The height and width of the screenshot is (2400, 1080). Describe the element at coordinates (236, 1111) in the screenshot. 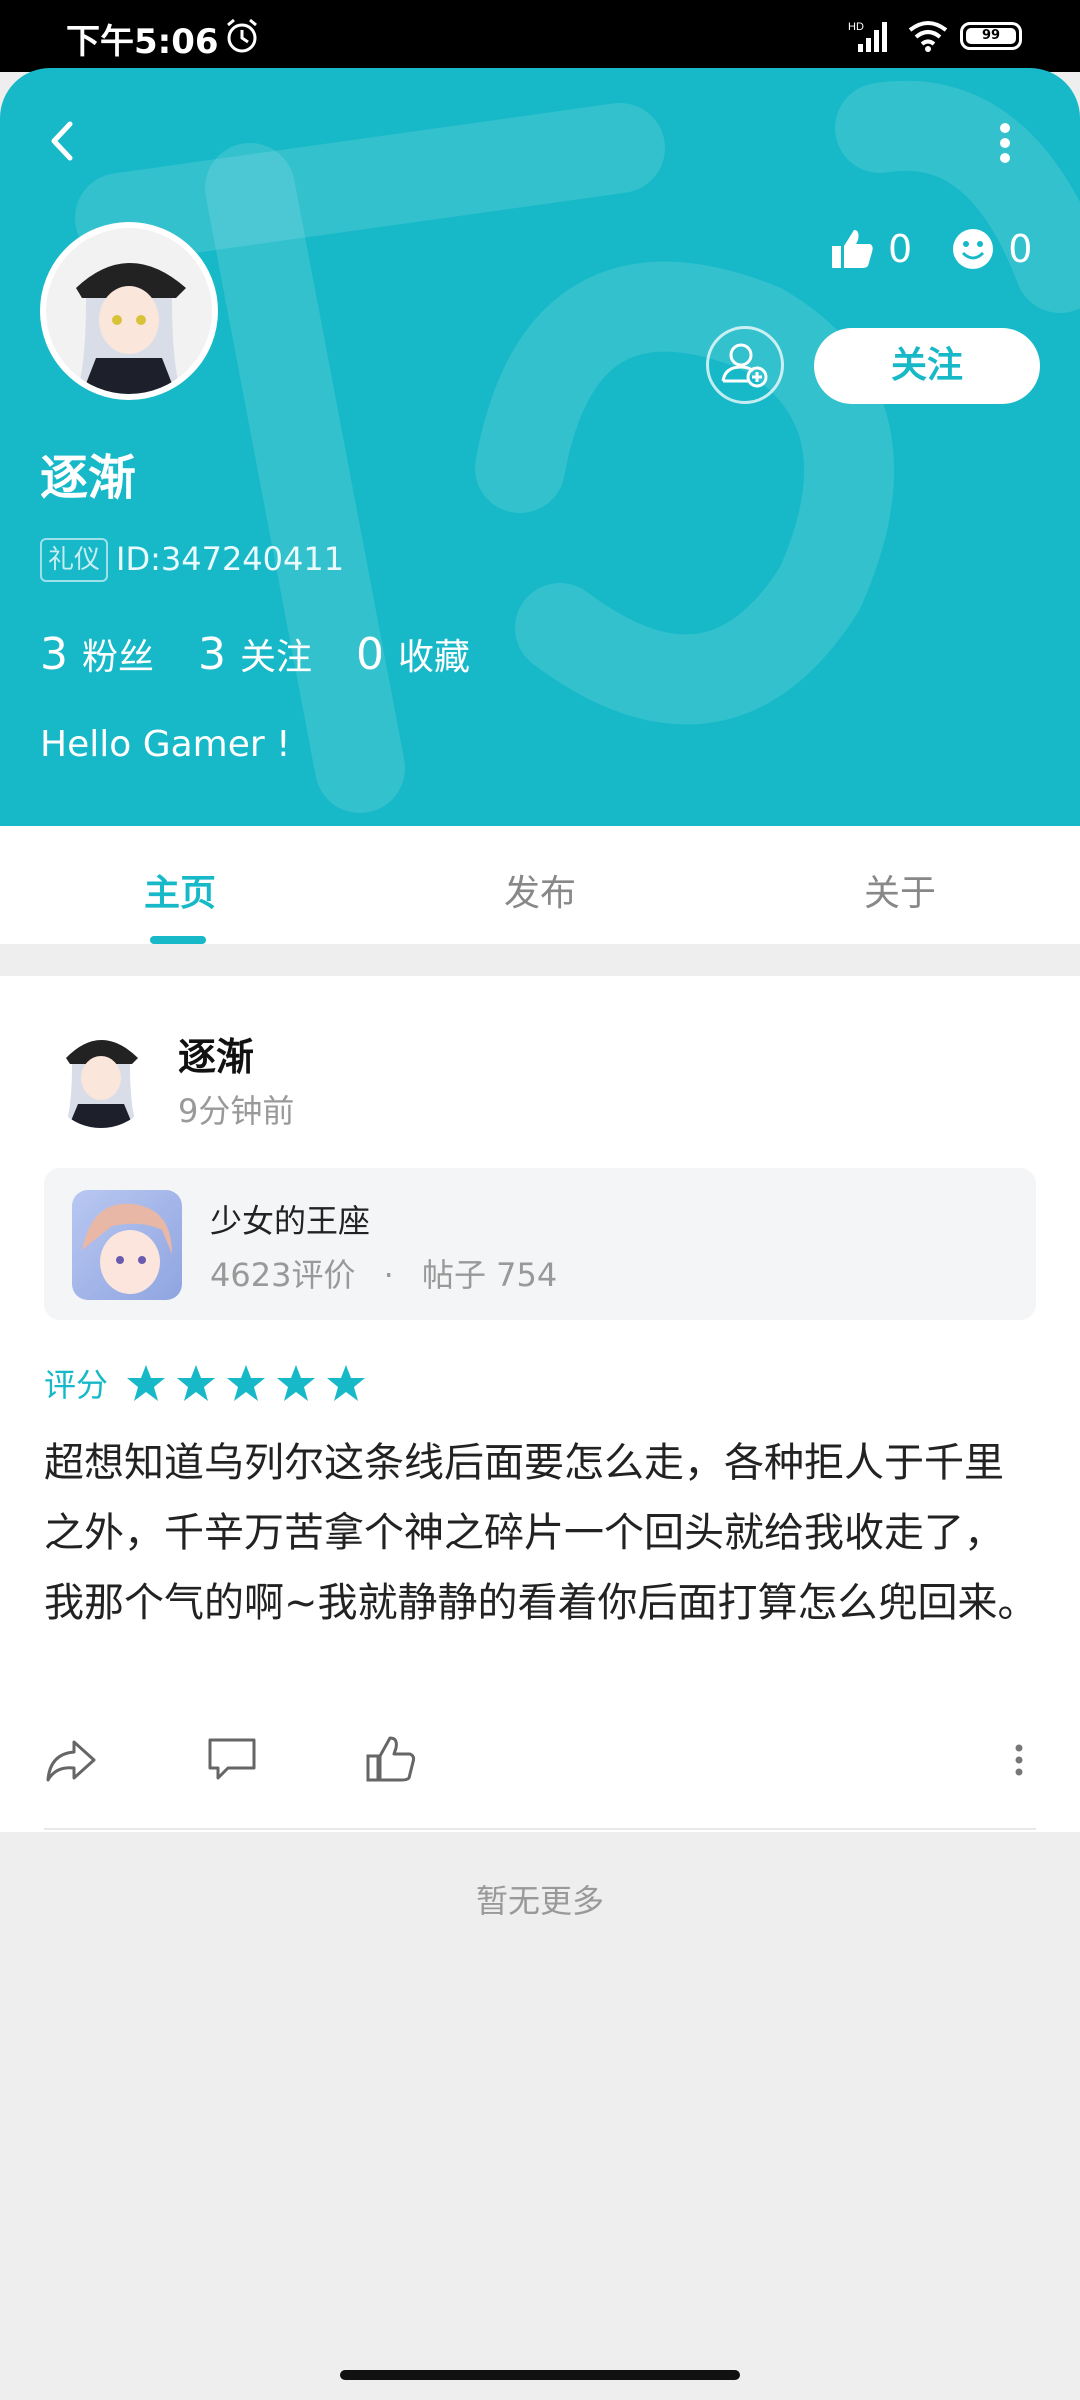

I see `post-time: 9分钟前` at that location.